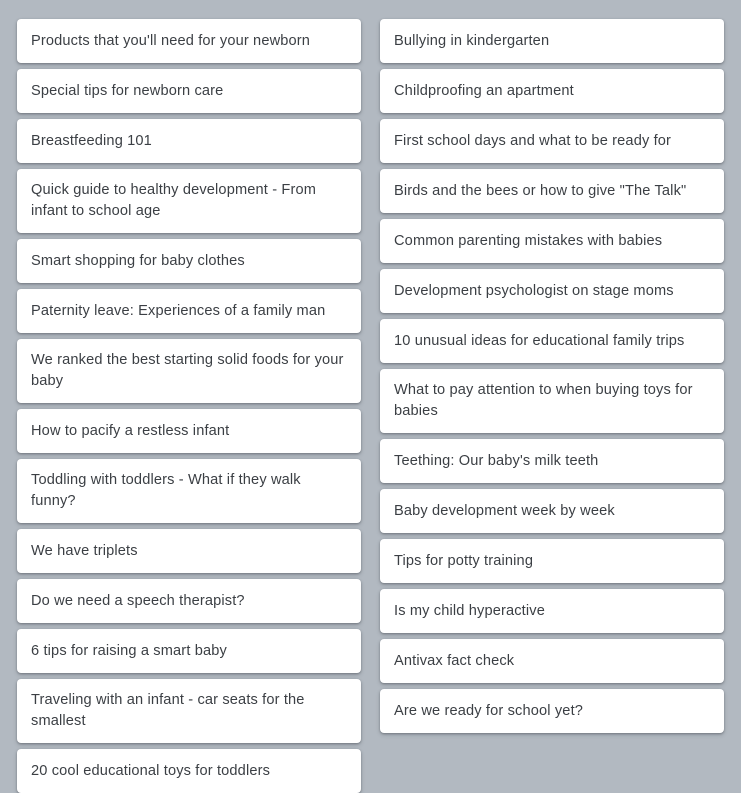 This screenshot has width=741, height=793. Describe the element at coordinates (552, 561) in the screenshot. I see `topic-card: Tips for potty training` at that location.